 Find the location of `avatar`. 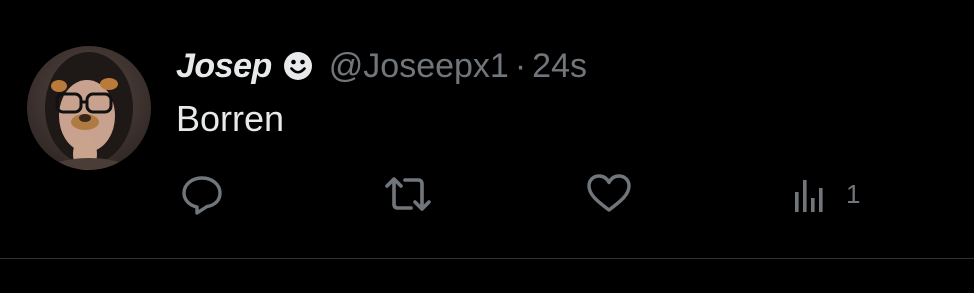

avatar is located at coordinates (89, 108).